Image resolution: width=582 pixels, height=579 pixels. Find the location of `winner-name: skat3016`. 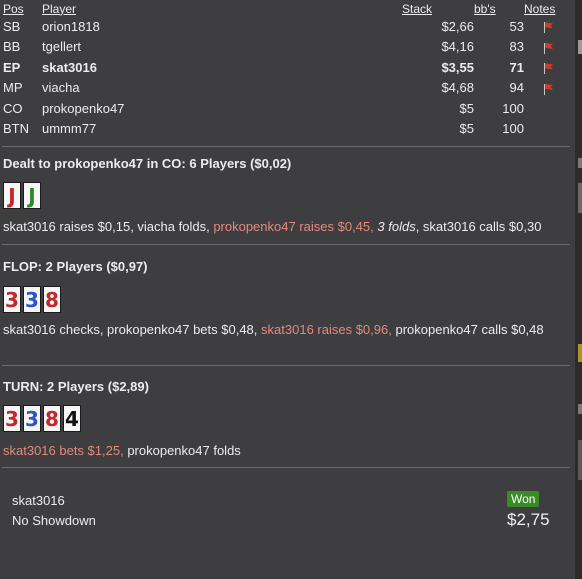

winner-name: skat3016 is located at coordinates (38, 500).